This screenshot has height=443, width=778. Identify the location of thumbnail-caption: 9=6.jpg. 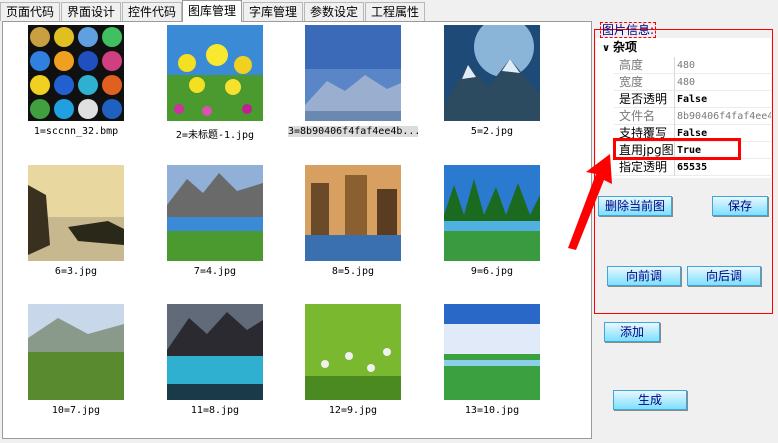
(492, 271).